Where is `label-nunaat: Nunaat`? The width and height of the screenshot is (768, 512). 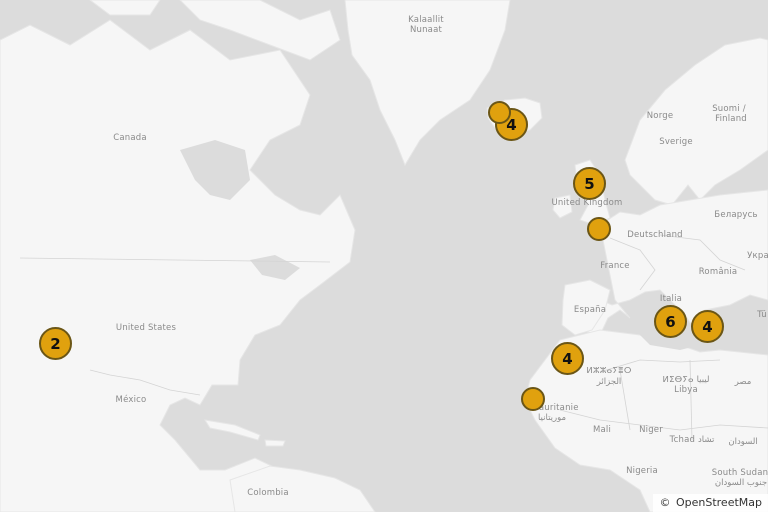 label-nunaat: Nunaat is located at coordinates (426, 30).